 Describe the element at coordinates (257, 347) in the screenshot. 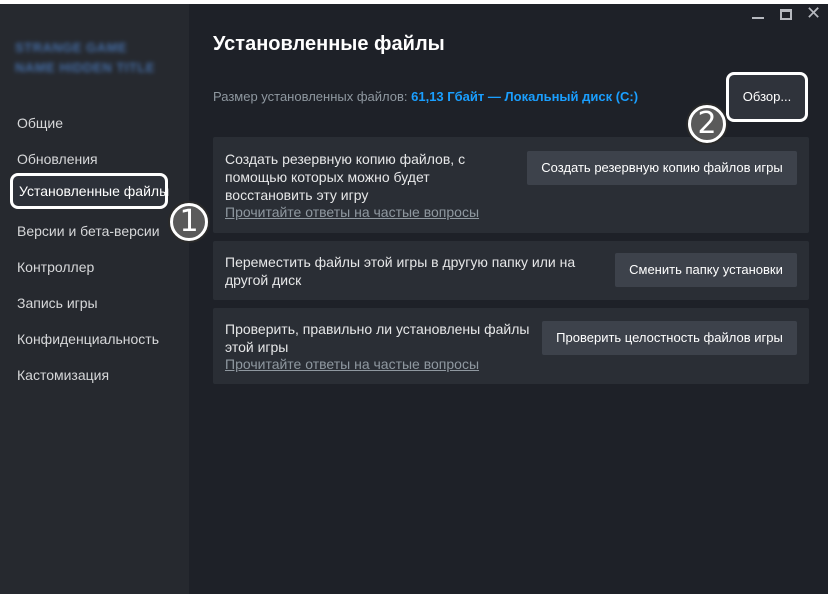

I see `verify-text-line-2: этой игры` at that location.